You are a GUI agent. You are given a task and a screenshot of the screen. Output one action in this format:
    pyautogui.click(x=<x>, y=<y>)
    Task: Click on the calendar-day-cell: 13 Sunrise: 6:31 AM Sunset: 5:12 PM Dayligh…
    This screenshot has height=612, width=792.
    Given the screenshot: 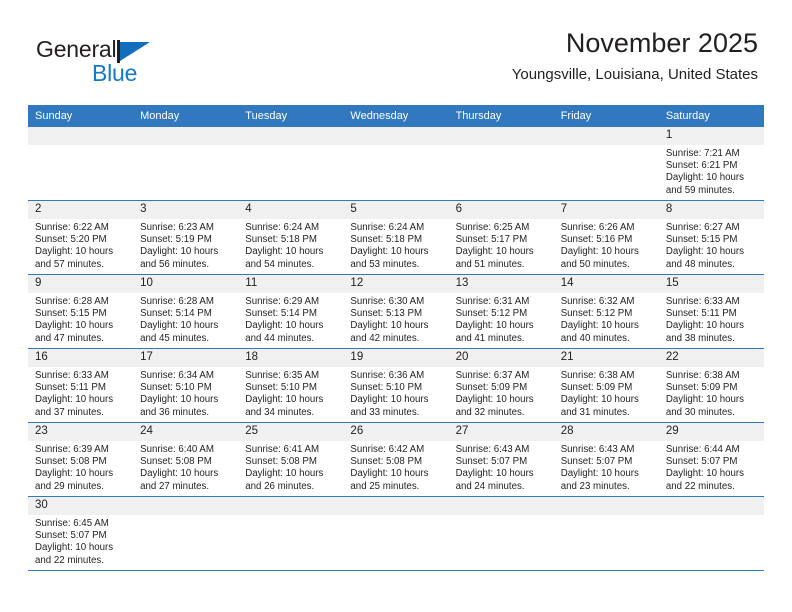 What is the action you would take?
    pyautogui.click(x=501, y=311)
    